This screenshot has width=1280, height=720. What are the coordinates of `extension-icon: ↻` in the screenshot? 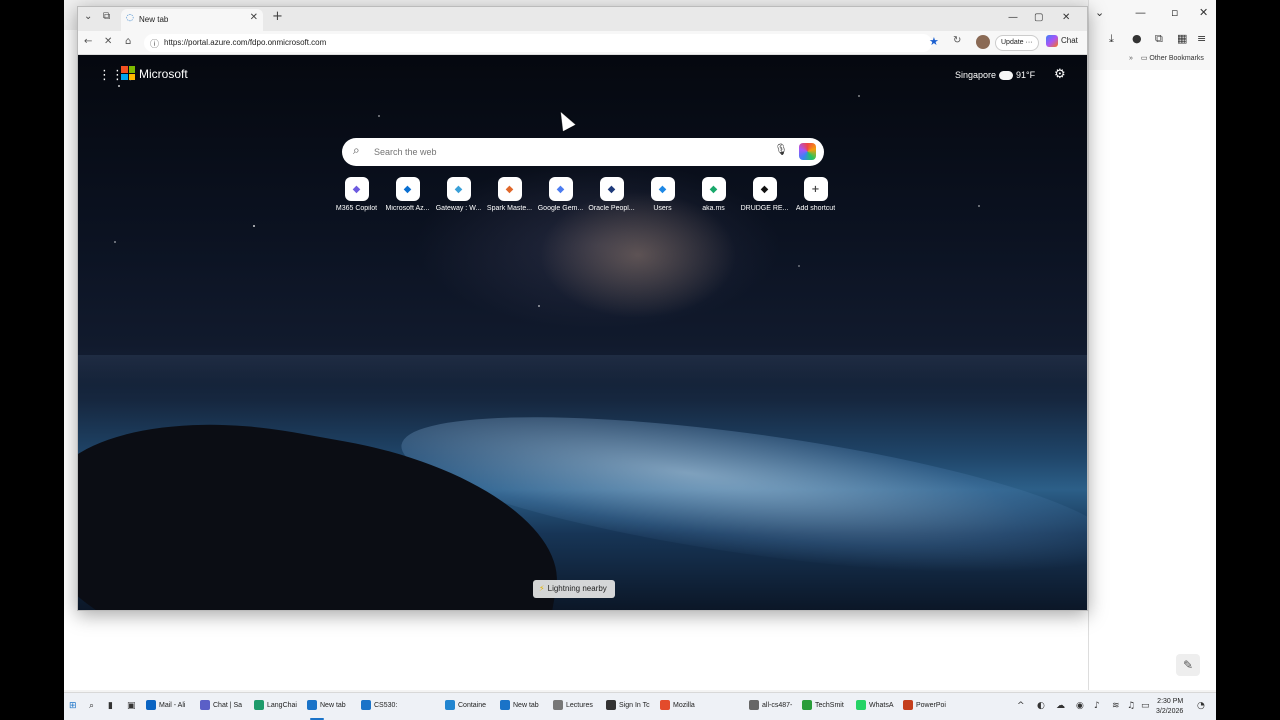 It's located at (957, 40).